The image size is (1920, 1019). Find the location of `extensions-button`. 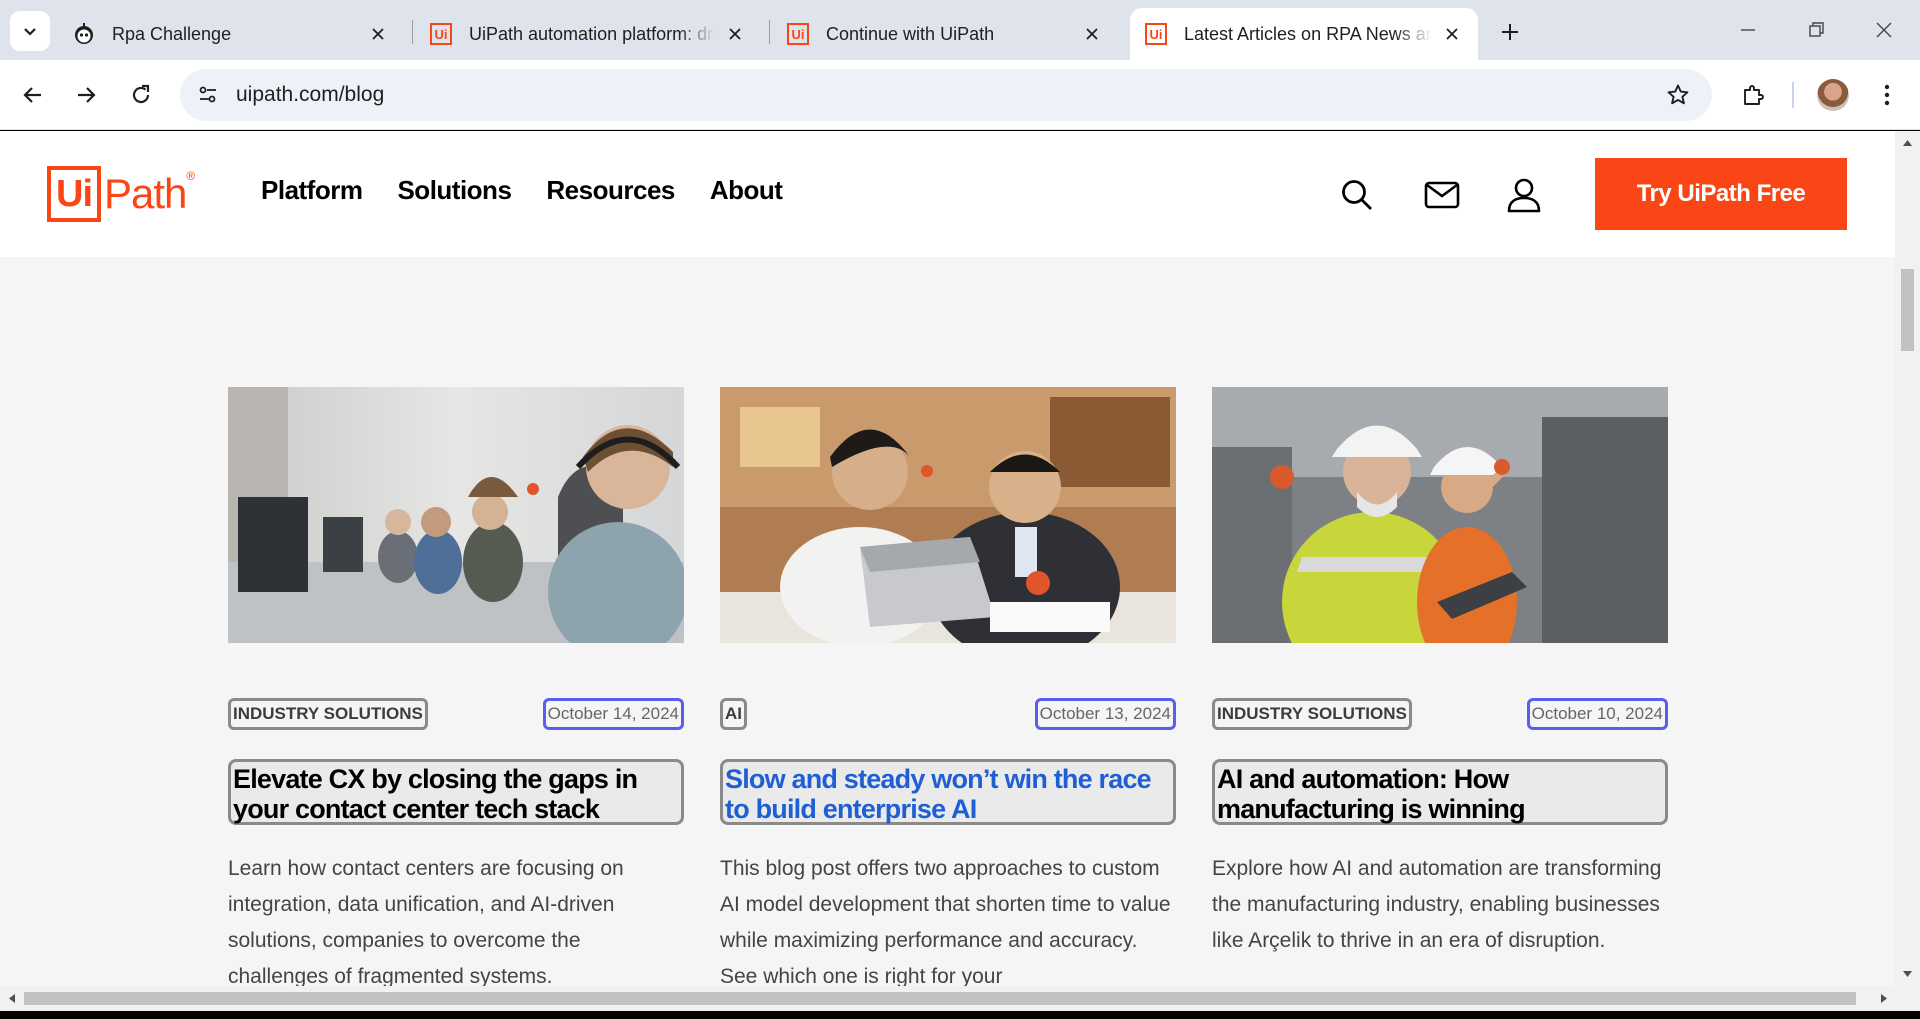

extensions-button is located at coordinates (1753, 95).